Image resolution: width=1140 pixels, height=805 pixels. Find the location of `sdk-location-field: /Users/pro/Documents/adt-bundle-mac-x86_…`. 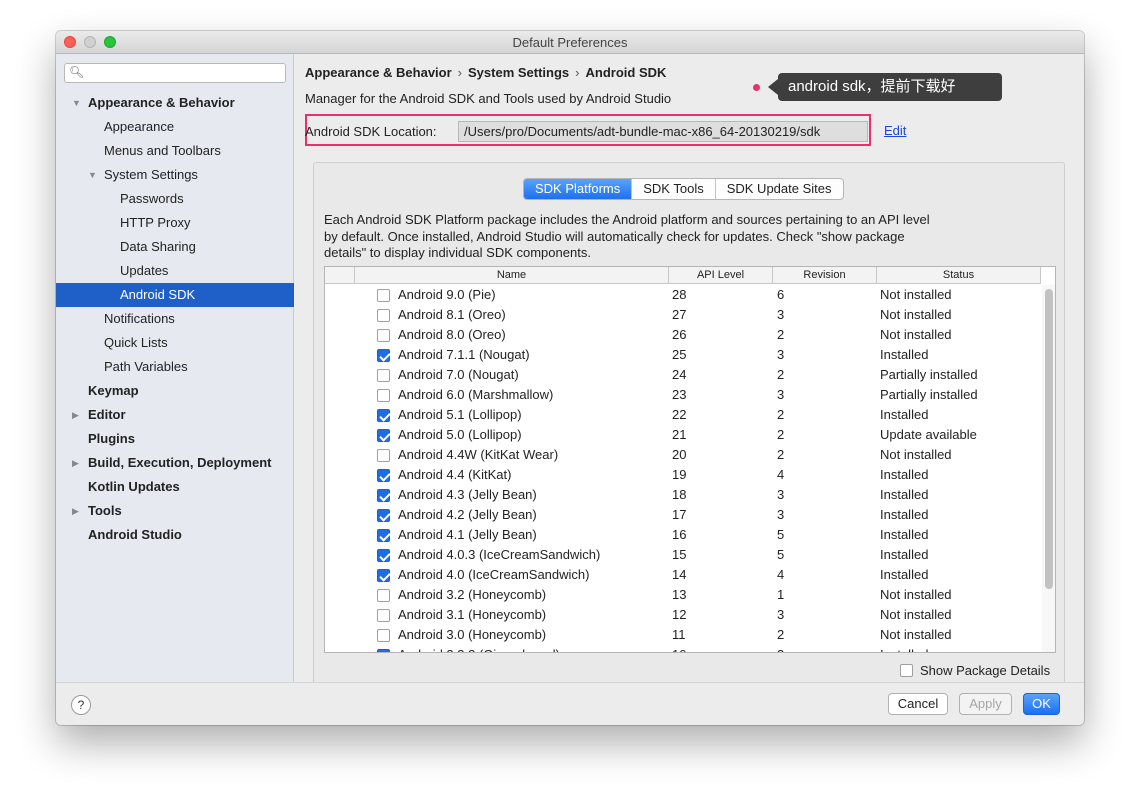

sdk-location-field: /Users/pro/Documents/adt-bundle-mac-x86_… is located at coordinates (663, 131).